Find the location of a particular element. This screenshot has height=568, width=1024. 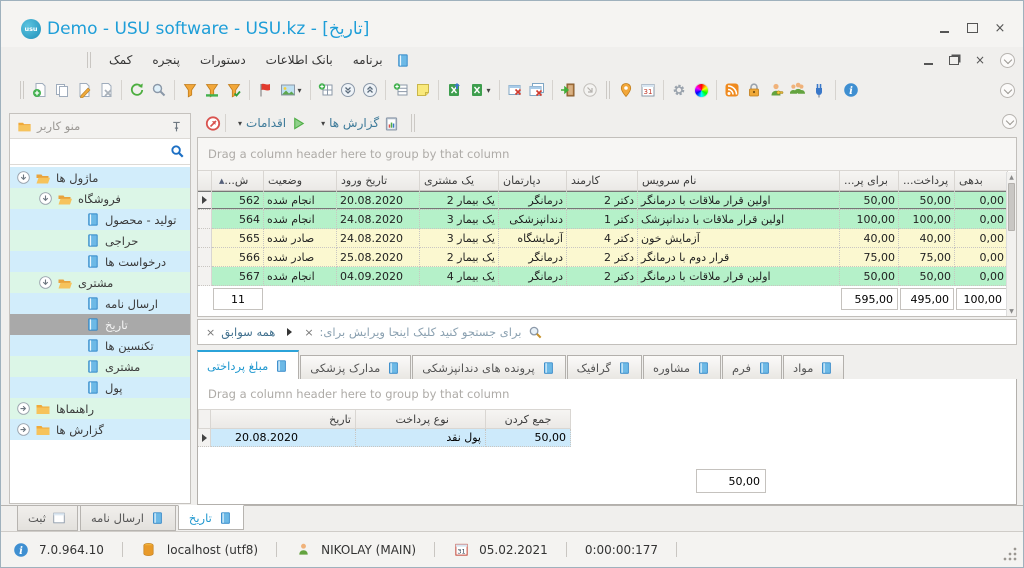

tree-item-customer: مشتری is located at coordinates (100, 366).